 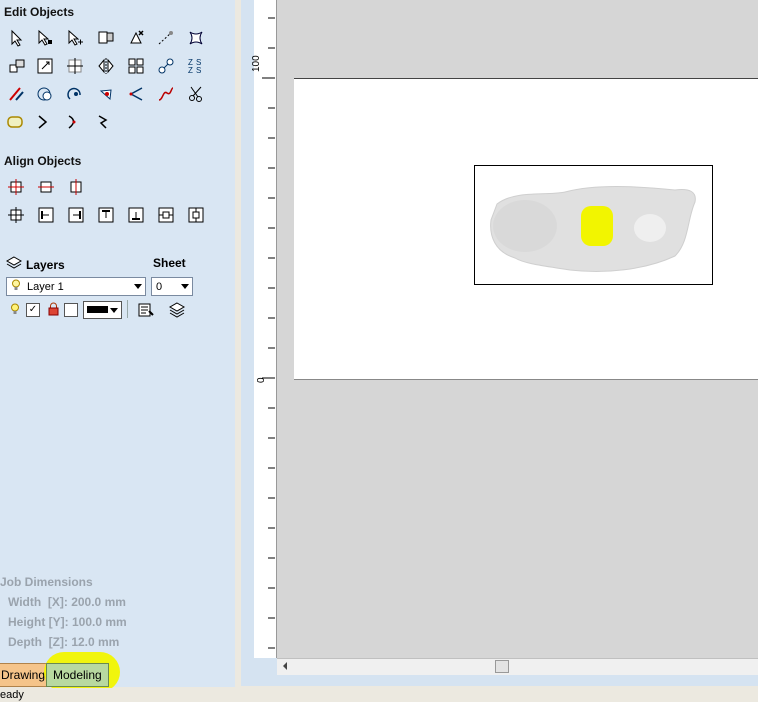 I want to click on layer-select-value: Layer 1, so click(x=45, y=286).